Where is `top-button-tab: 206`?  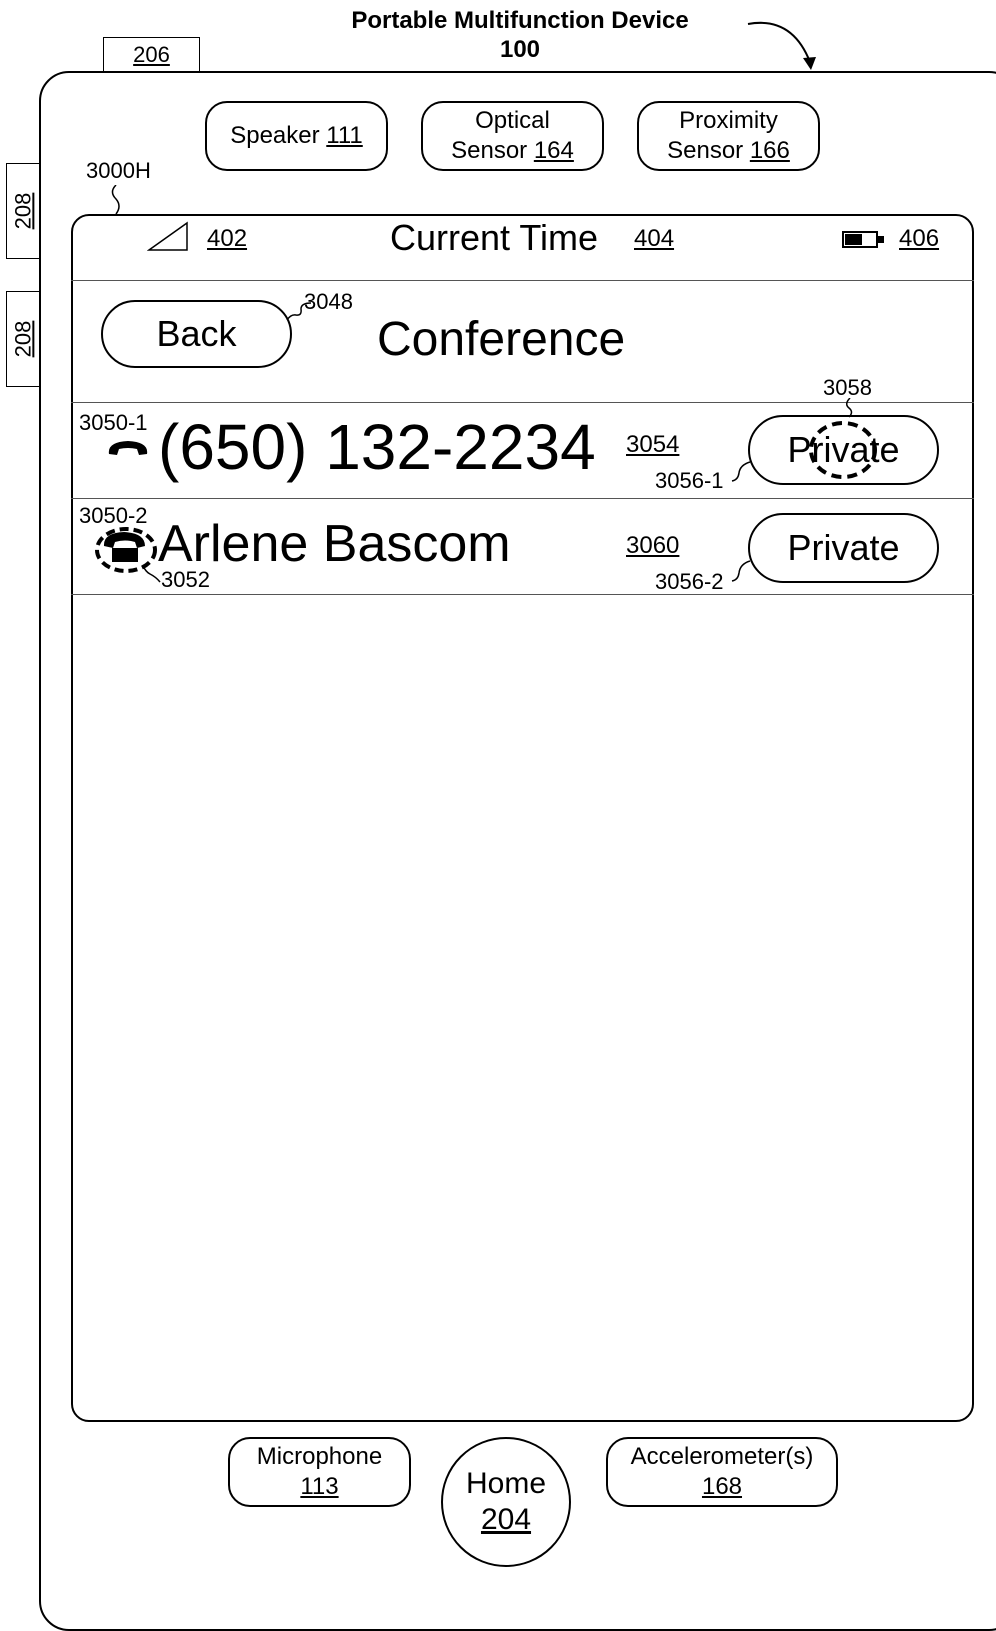 top-button-tab: 206 is located at coordinates (151, 54).